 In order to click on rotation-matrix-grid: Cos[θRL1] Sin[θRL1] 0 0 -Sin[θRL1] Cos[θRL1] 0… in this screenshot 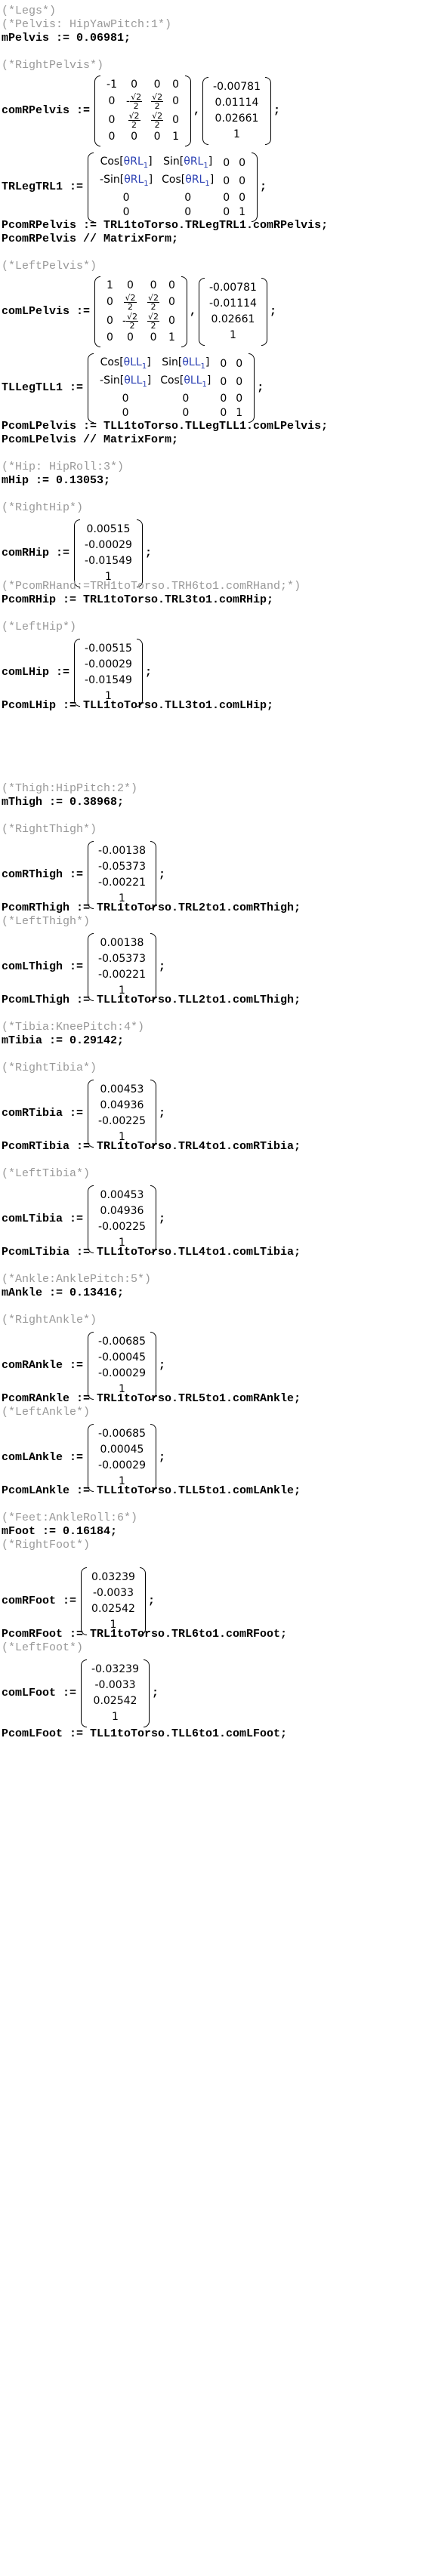, I will do `click(172, 187)`.